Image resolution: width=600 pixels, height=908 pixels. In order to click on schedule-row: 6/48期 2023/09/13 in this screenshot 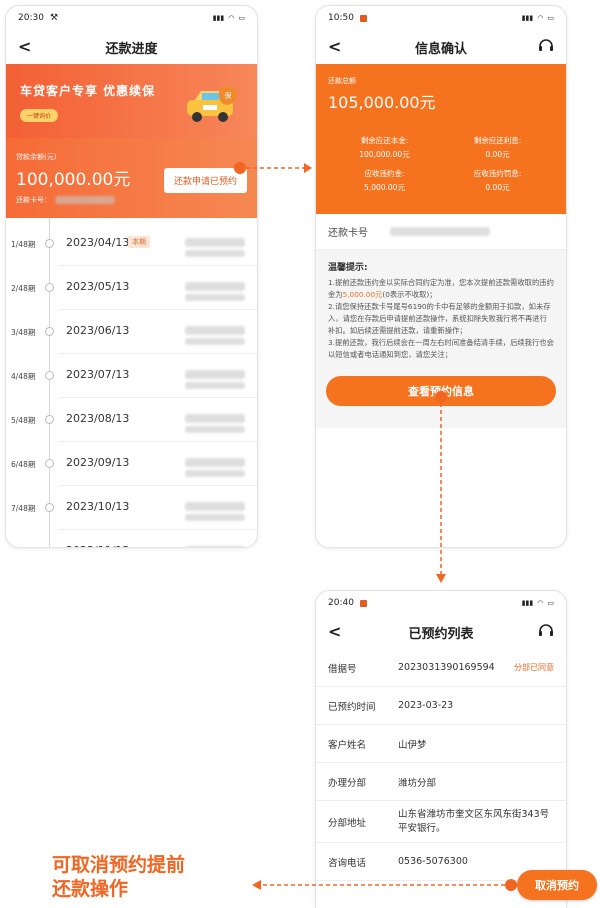, I will do `click(134, 464)`.